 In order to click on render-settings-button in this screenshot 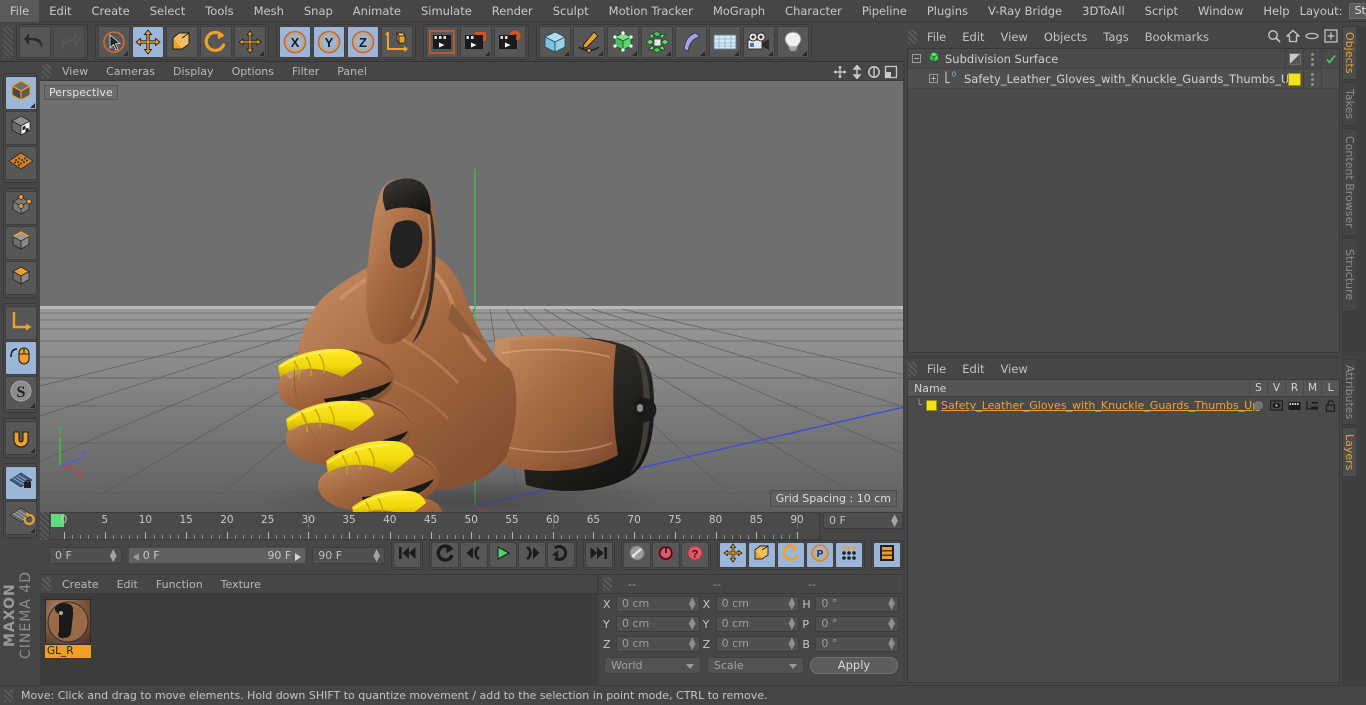, I will do `click(510, 41)`.